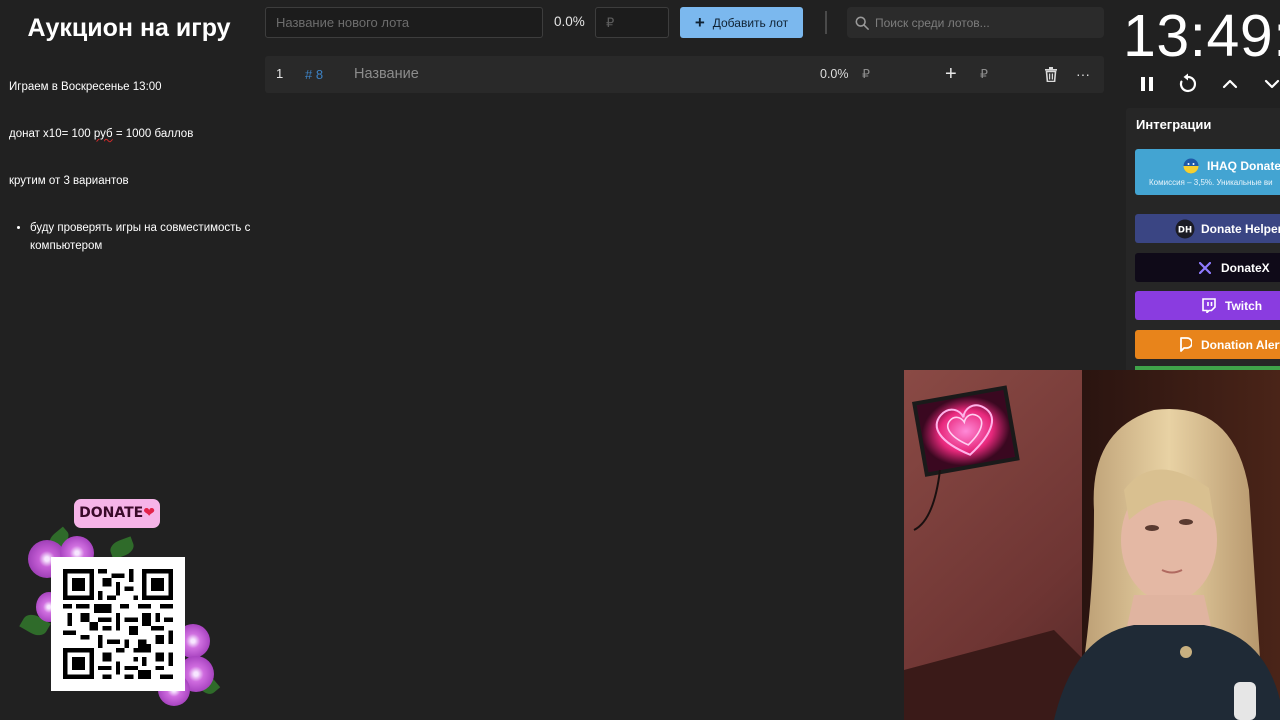 This screenshot has height=720, width=1280. What do you see at coordinates (153, 134) in the screenshot?
I see `donation-rate-after: = 1000 баллов` at bounding box center [153, 134].